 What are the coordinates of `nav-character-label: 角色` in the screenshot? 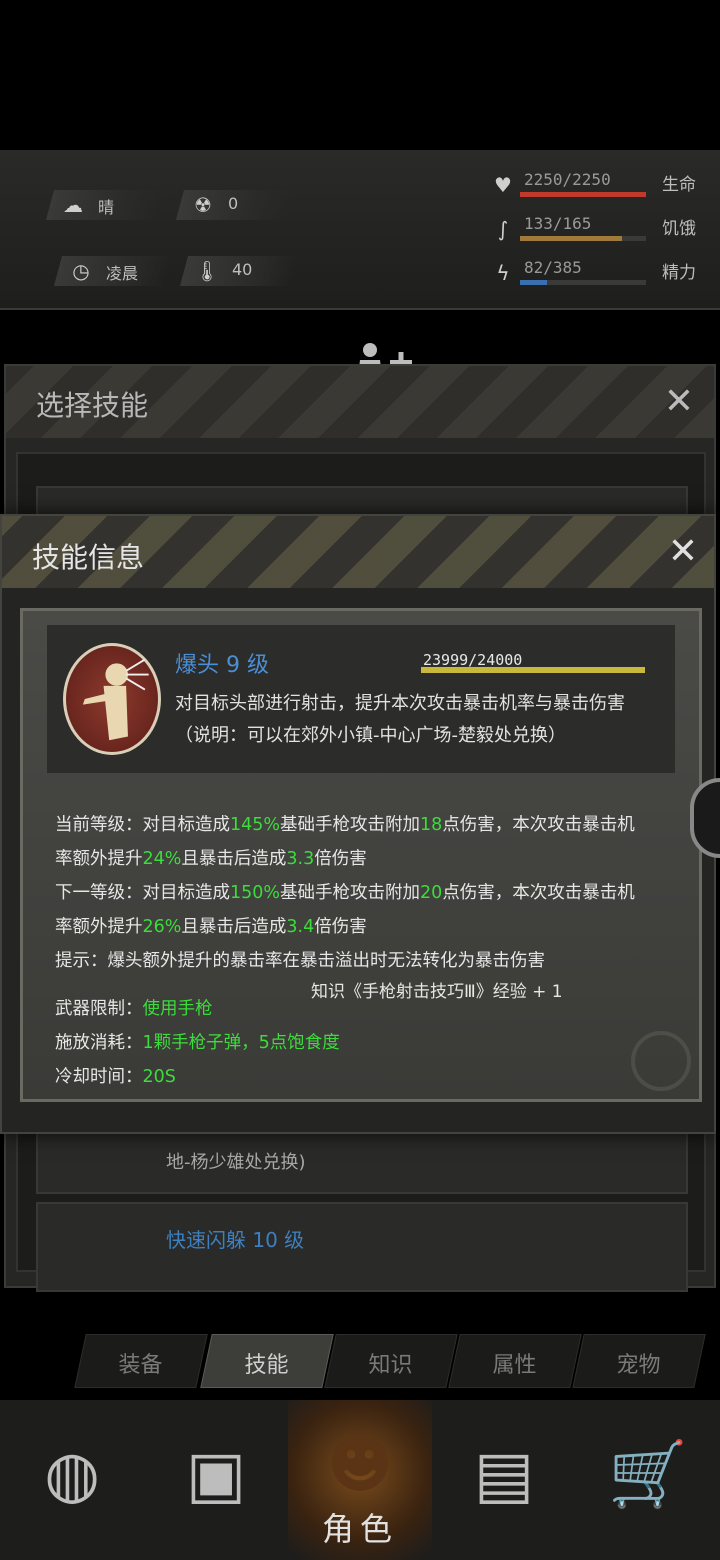 It's located at (359, 1529).